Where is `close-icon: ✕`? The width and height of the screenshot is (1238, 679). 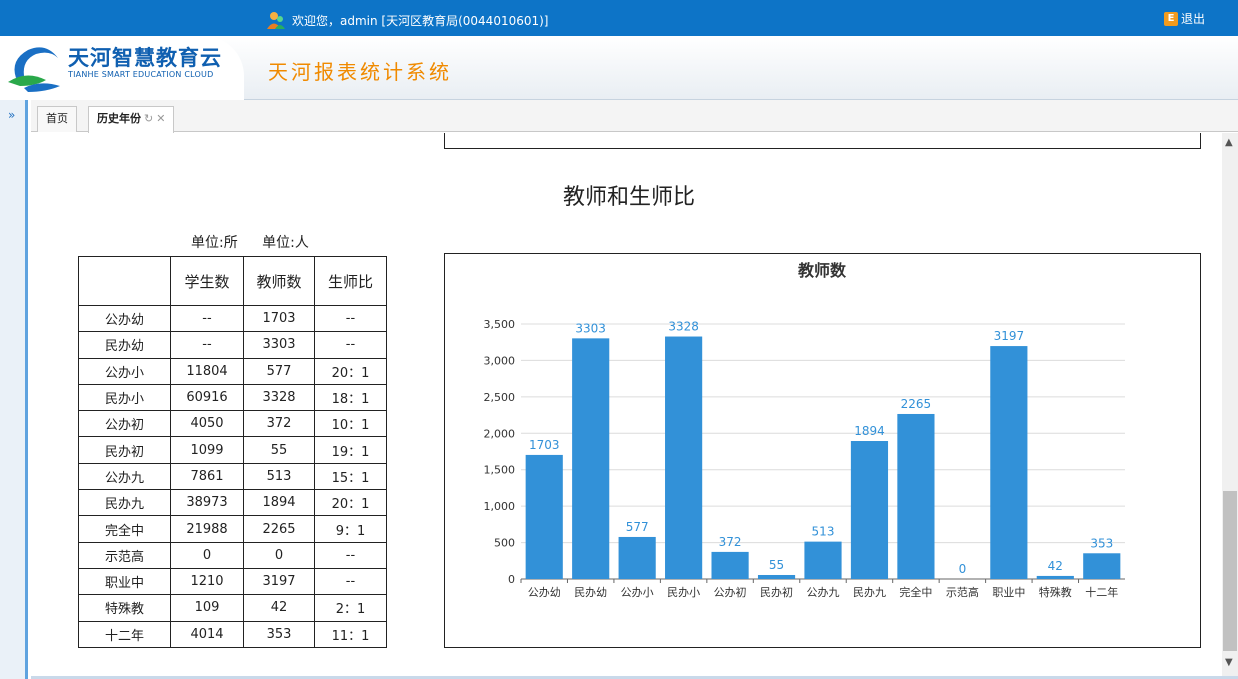
close-icon: ✕ is located at coordinates (160, 118).